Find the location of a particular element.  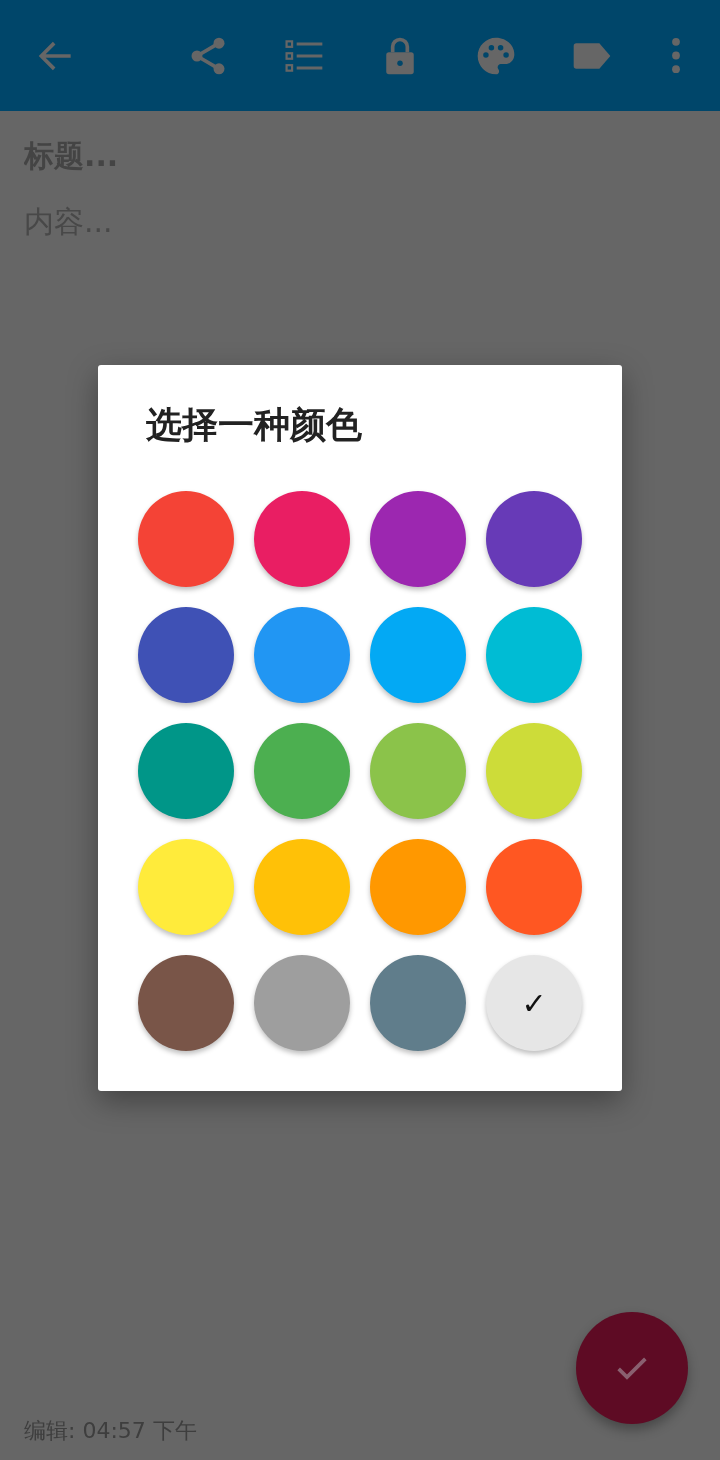

more-icon is located at coordinates (676, 55).